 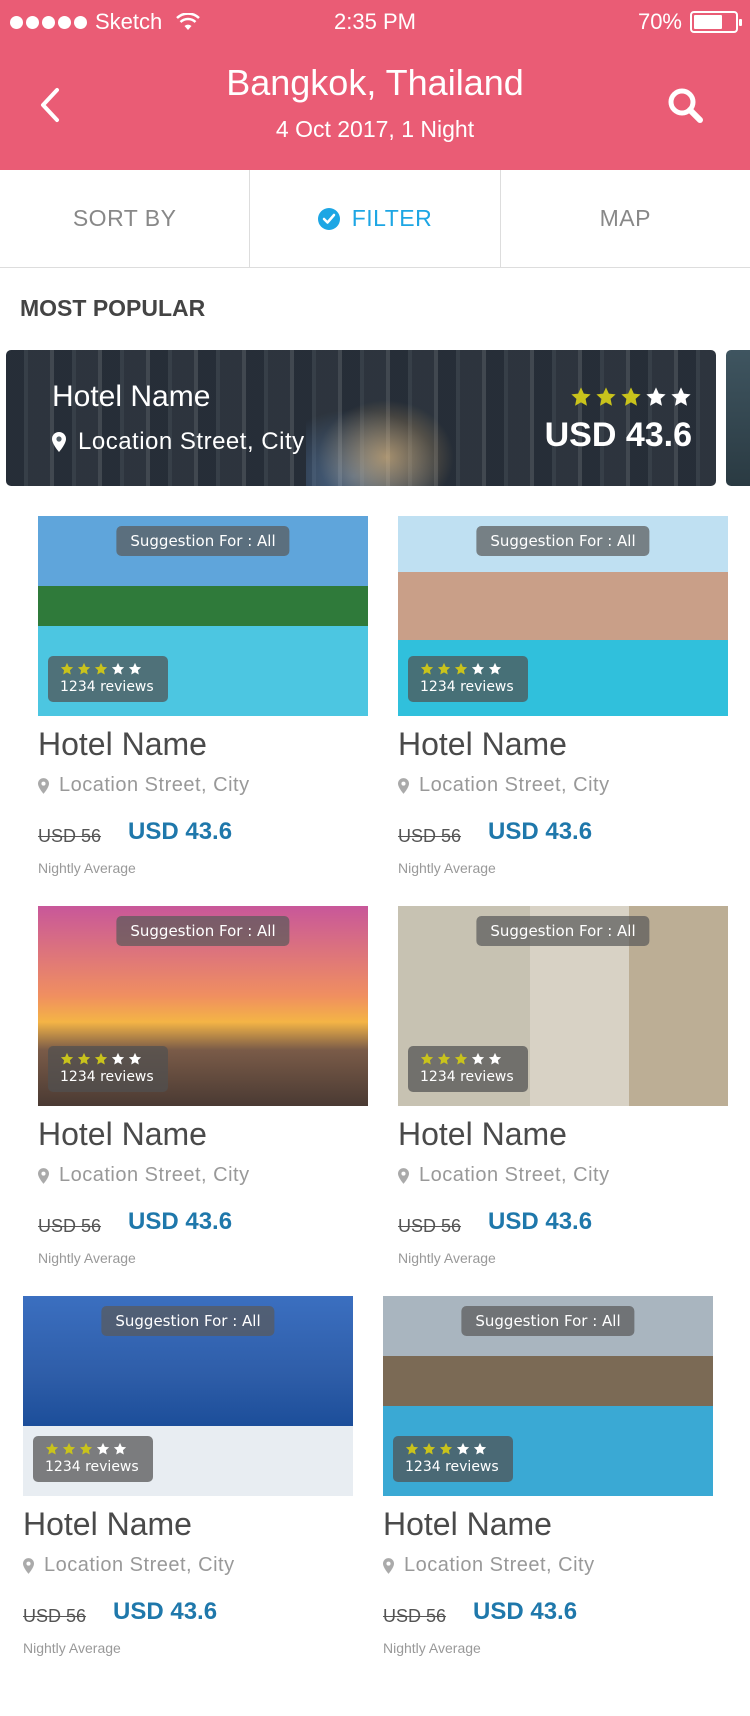 I want to click on featured-location-text: Location Street, City, so click(x=191, y=441).